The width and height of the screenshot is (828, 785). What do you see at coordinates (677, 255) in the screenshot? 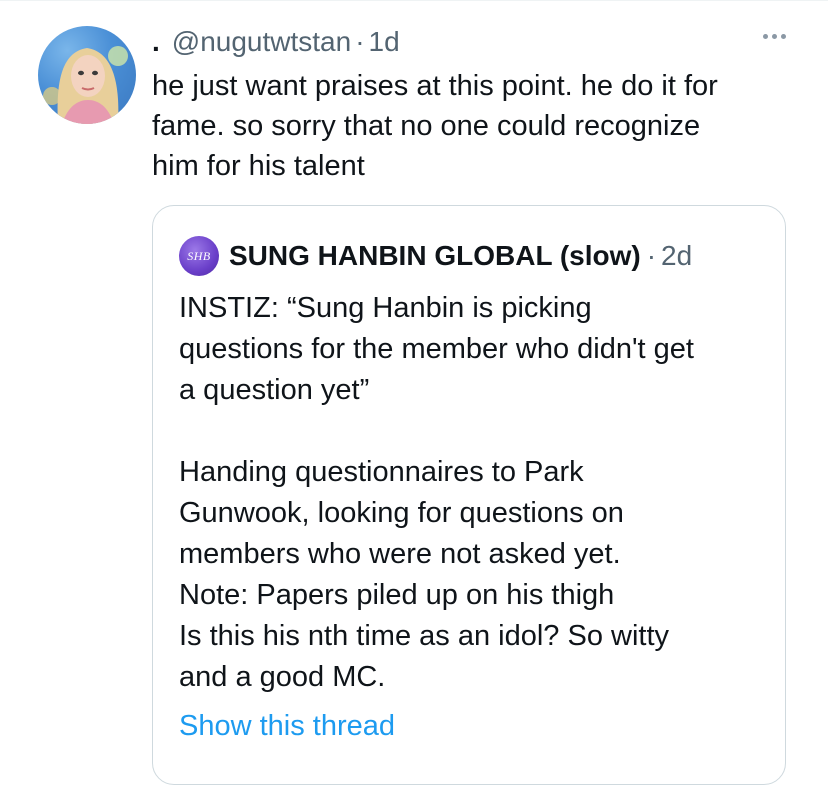
I see `quoted-timestamp: 2d` at bounding box center [677, 255].